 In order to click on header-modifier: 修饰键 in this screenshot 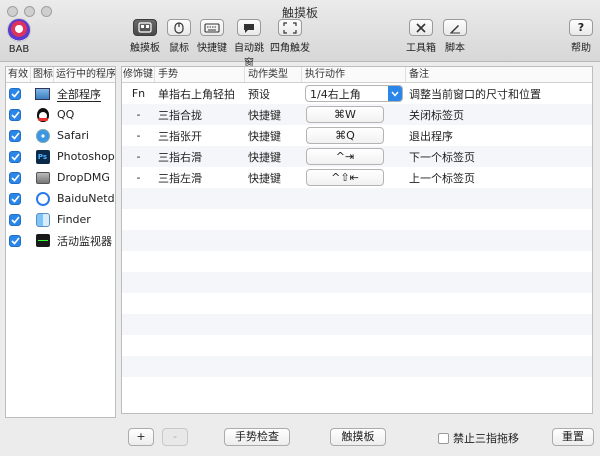, I will do `click(138, 74)`.